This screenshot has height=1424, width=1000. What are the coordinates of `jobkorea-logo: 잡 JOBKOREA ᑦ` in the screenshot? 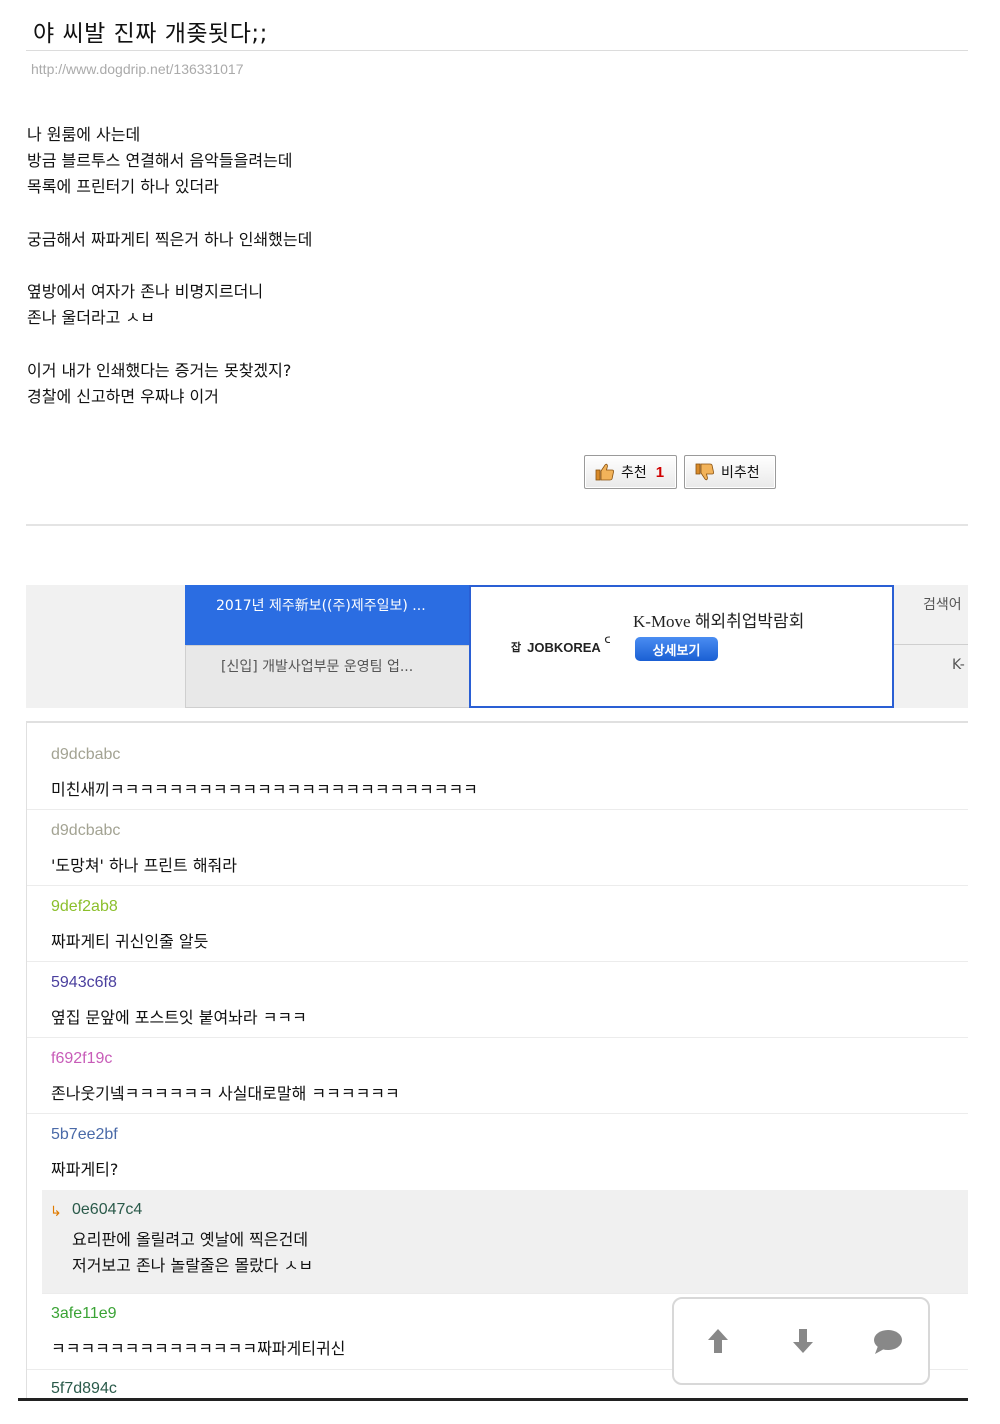 It's located at (561, 645).